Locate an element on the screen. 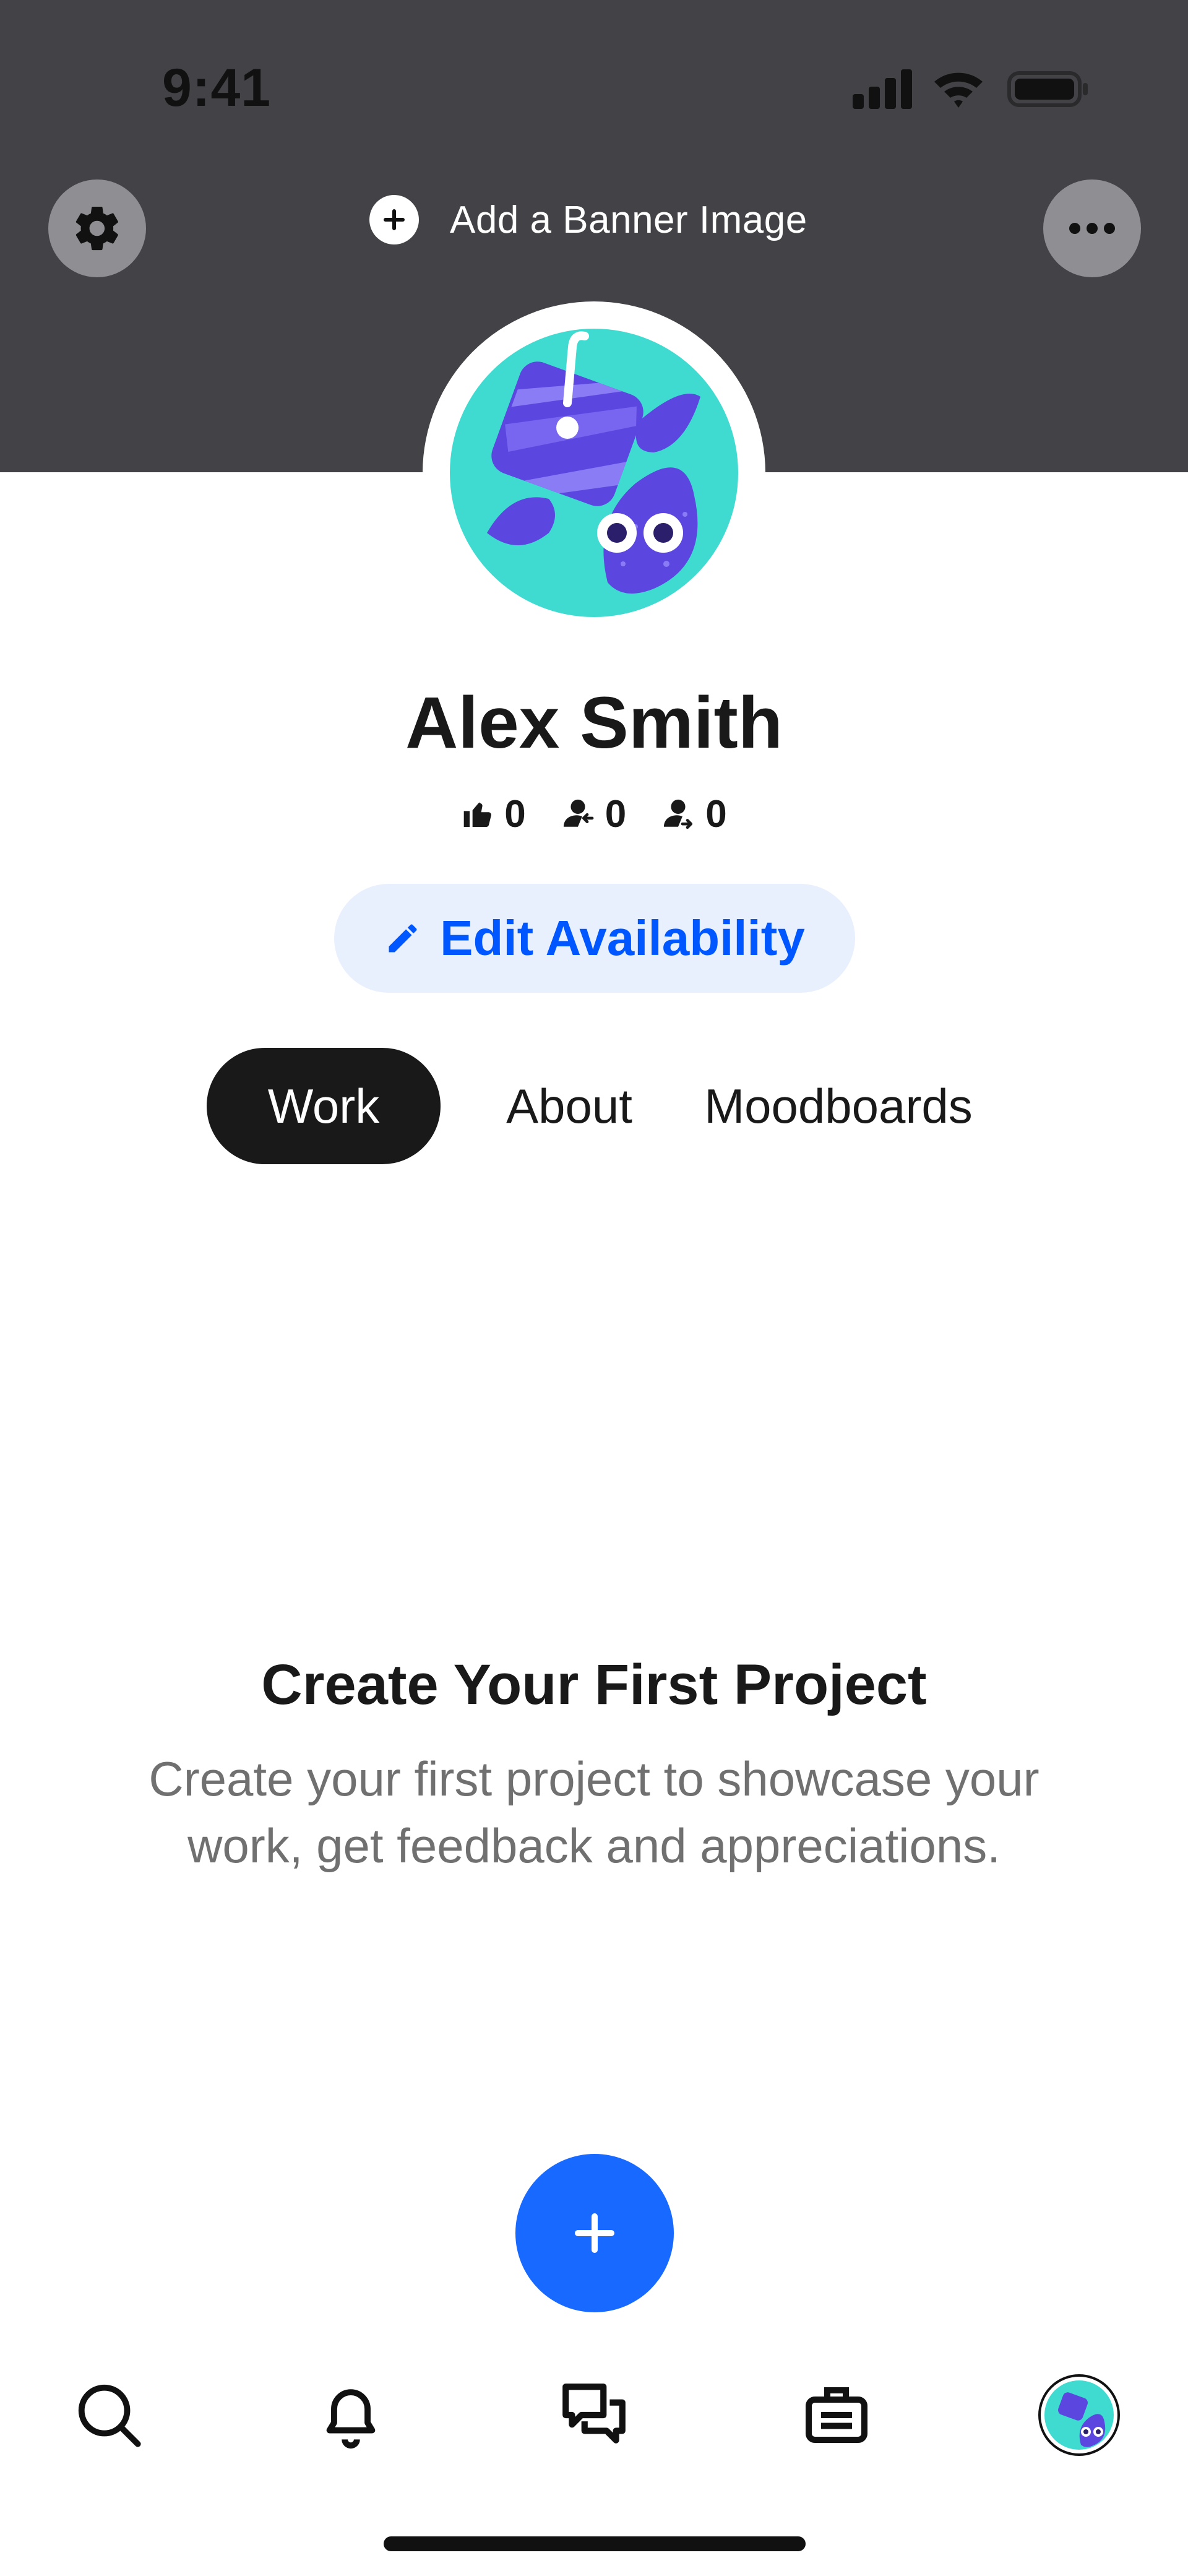  signal-icon is located at coordinates (883, 89).